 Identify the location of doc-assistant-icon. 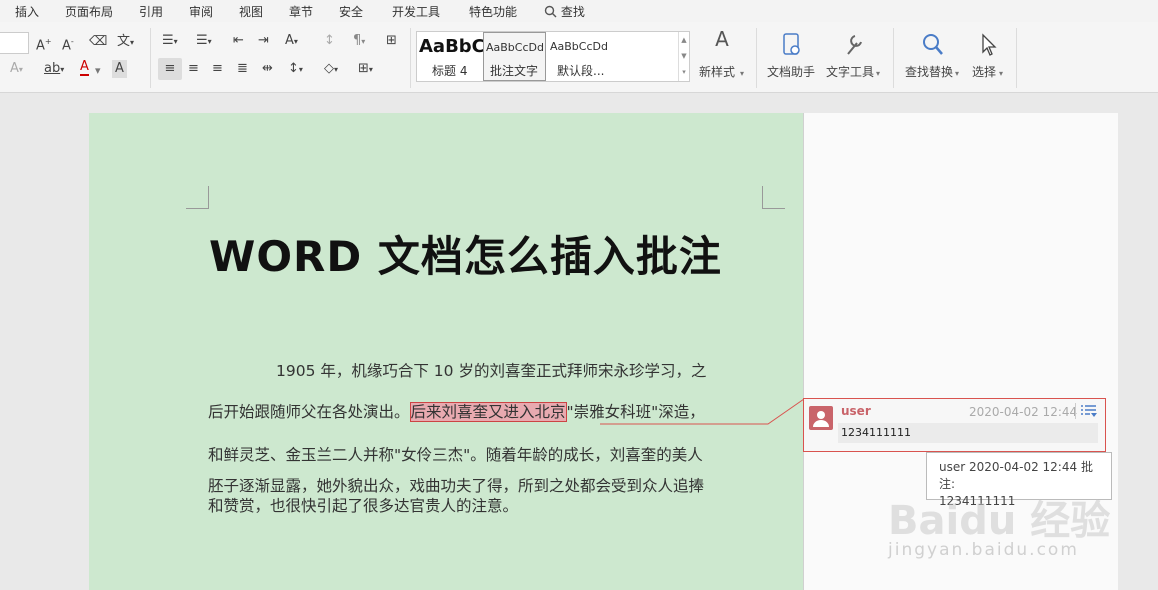
(792, 45).